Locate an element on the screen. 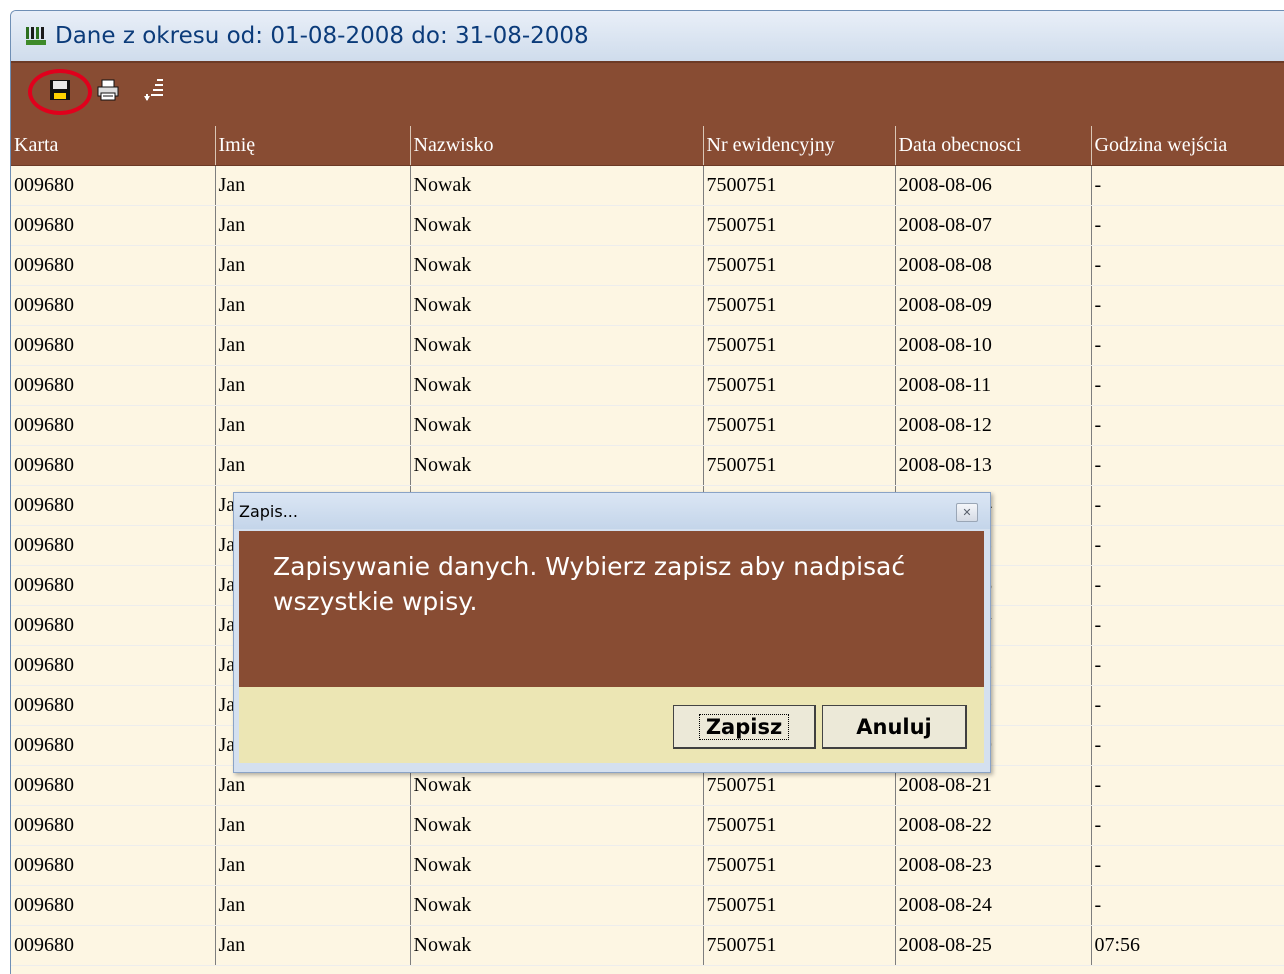  close-icon: ✕ is located at coordinates (967, 512).